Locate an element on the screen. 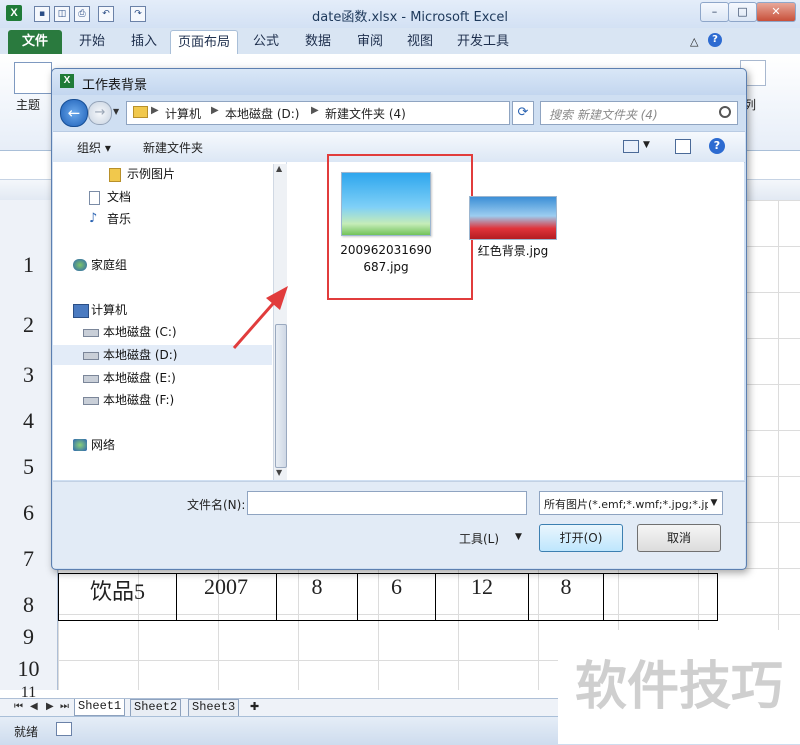 The height and width of the screenshot is (745, 800). organize-button: 组织 ▾ is located at coordinates (94, 147).